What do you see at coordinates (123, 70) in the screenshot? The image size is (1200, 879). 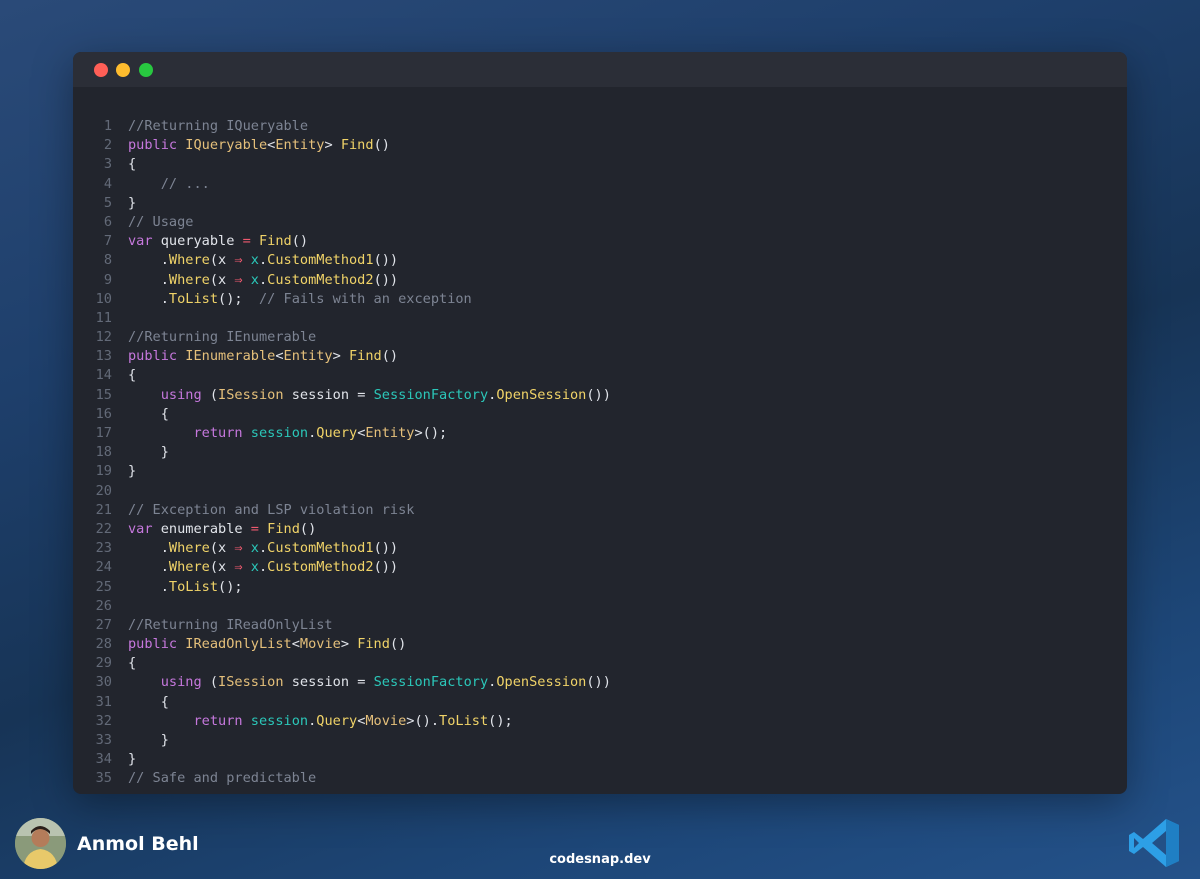 I see `minimize-window-button` at bounding box center [123, 70].